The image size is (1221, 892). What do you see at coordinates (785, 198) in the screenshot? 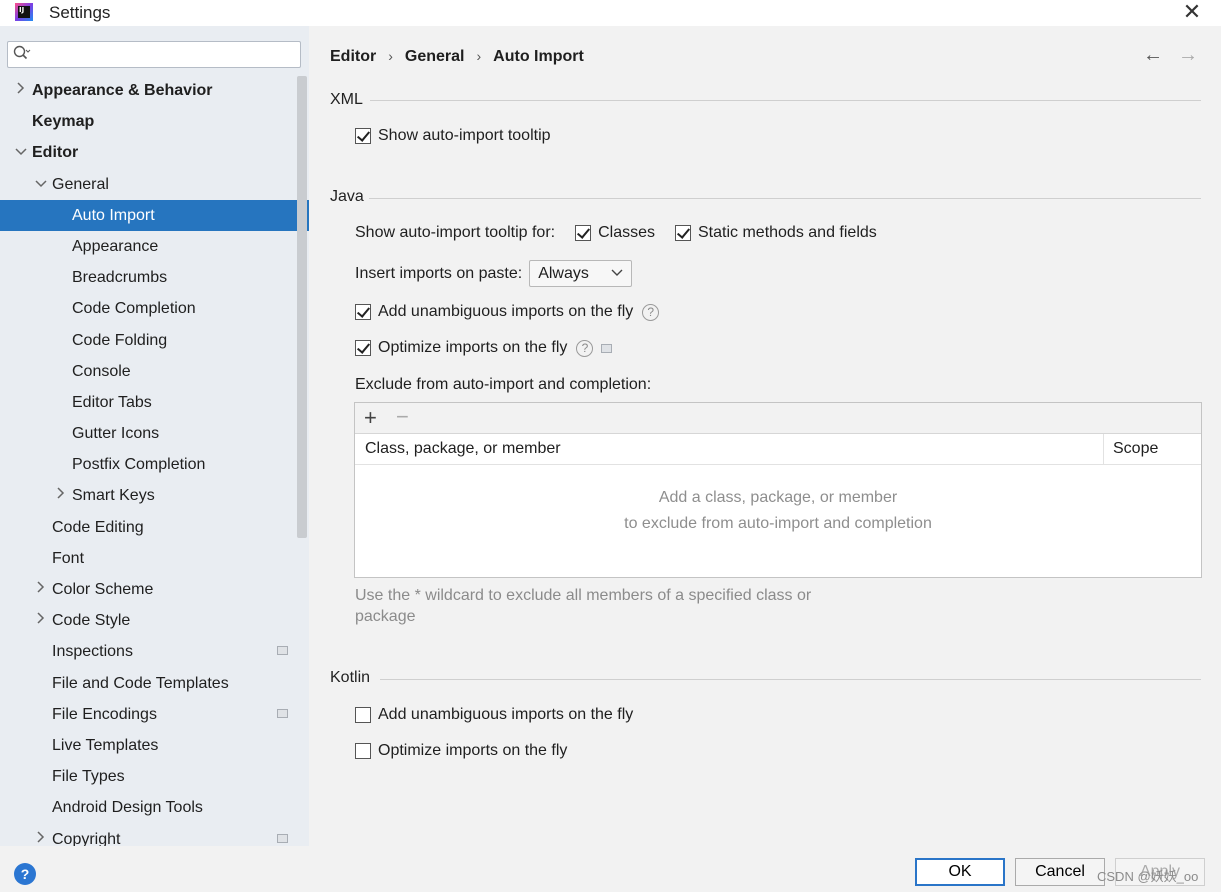
I see `java-section-divider` at bounding box center [785, 198].